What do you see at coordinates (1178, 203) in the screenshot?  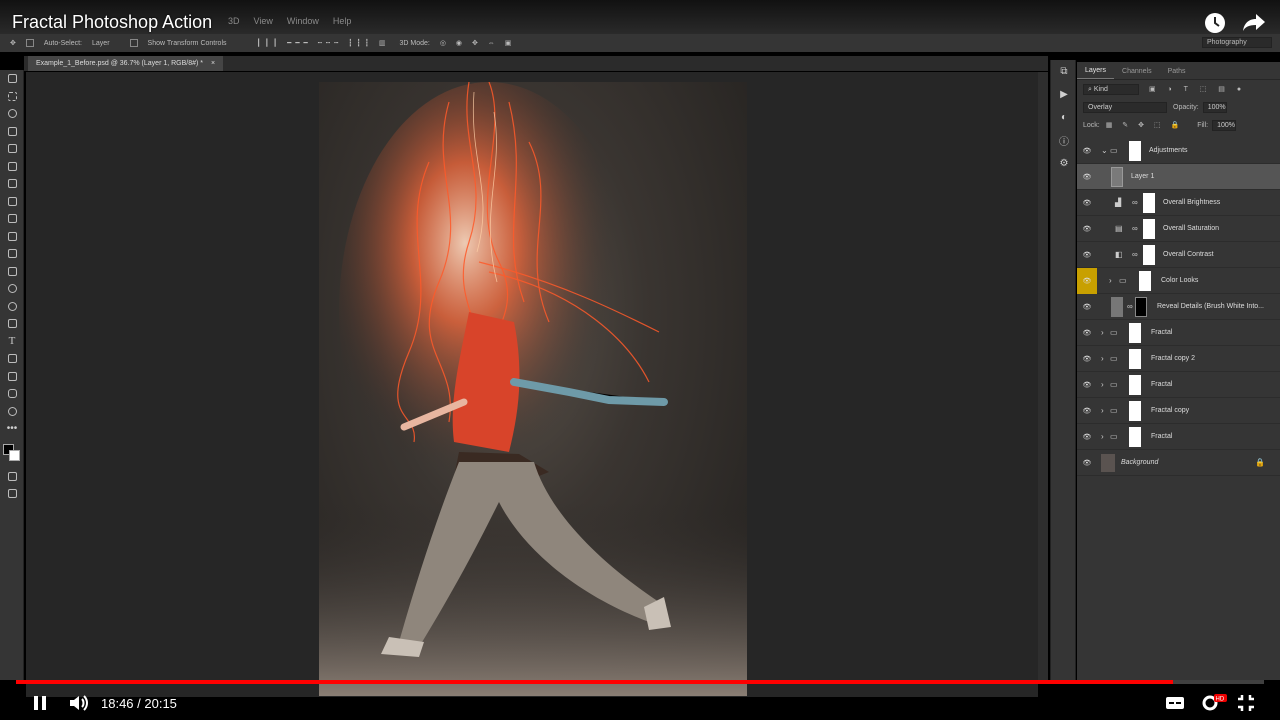 I see `layer-row: 👁 ▟ ∞ Overall Brightness` at bounding box center [1178, 203].